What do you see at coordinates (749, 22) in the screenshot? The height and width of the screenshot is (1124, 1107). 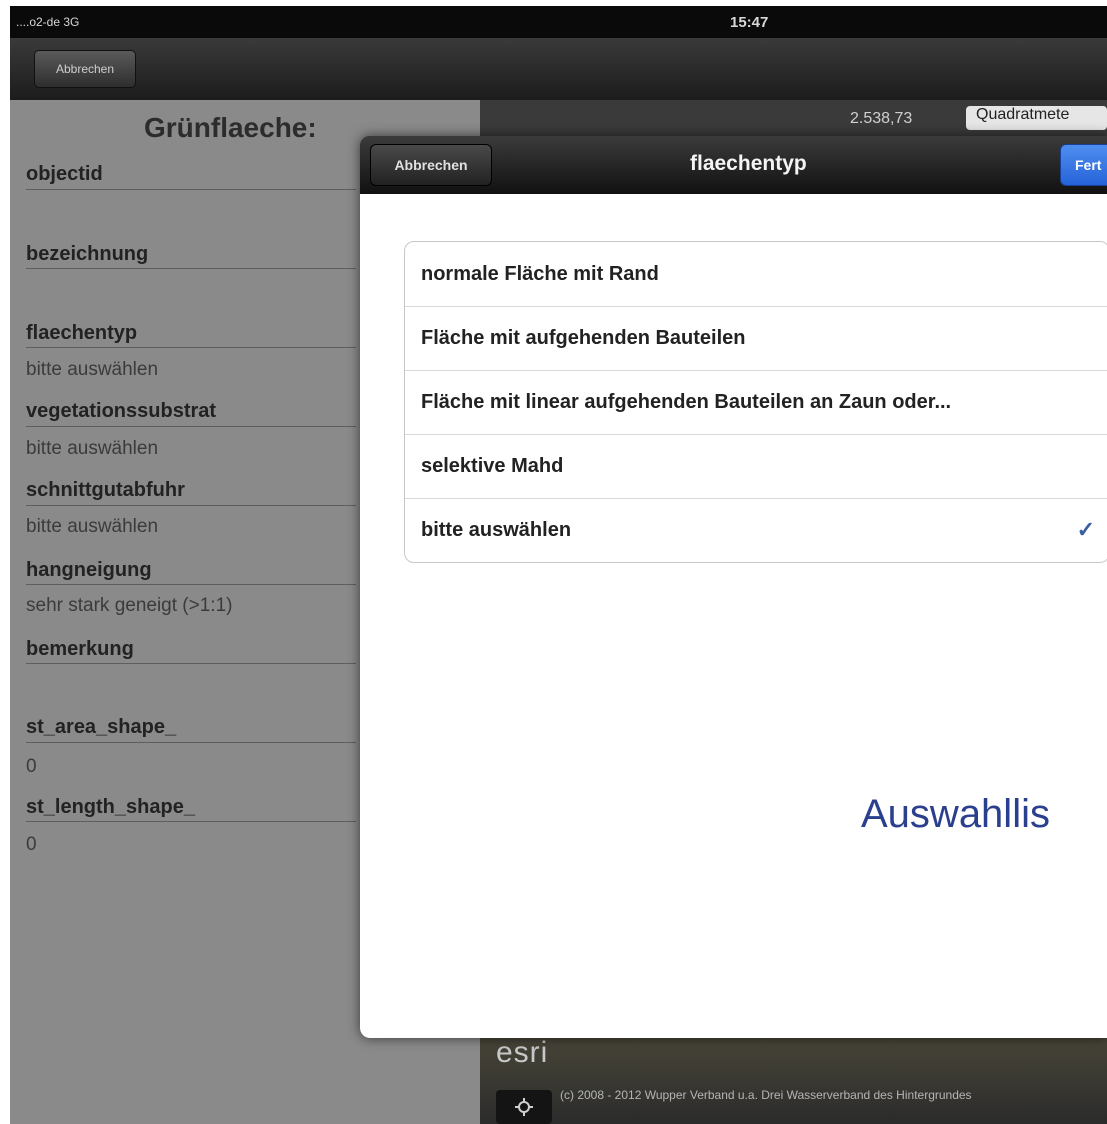 I see `clock: 15:47` at bounding box center [749, 22].